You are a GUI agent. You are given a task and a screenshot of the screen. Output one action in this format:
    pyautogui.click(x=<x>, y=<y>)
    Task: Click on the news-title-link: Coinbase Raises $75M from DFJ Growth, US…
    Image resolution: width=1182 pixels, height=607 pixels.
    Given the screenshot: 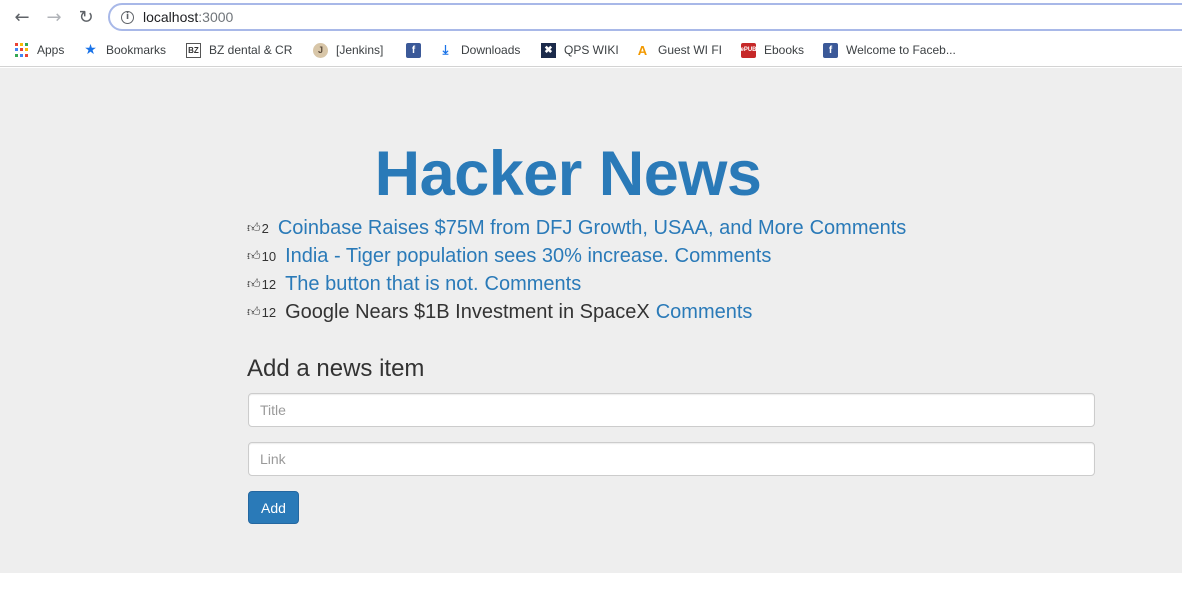 What is the action you would take?
    pyautogui.click(x=541, y=228)
    